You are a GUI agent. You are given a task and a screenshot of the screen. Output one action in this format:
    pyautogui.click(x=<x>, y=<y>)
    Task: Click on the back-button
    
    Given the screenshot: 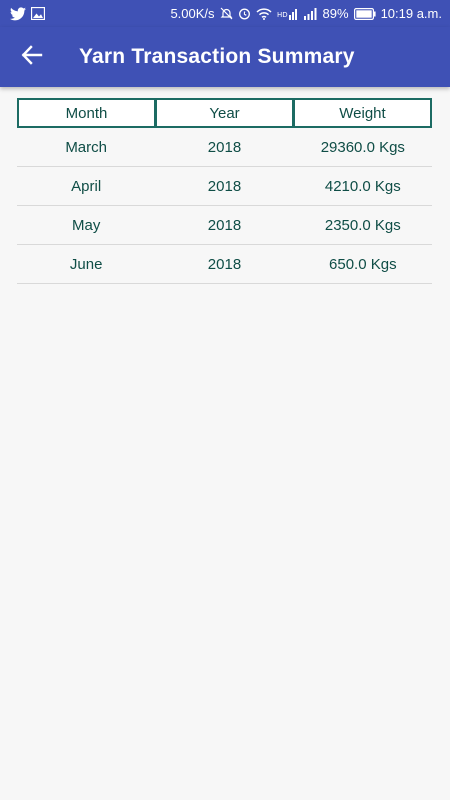 What is the action you would take?
    pyautogui.click(x=32, y=57)
    